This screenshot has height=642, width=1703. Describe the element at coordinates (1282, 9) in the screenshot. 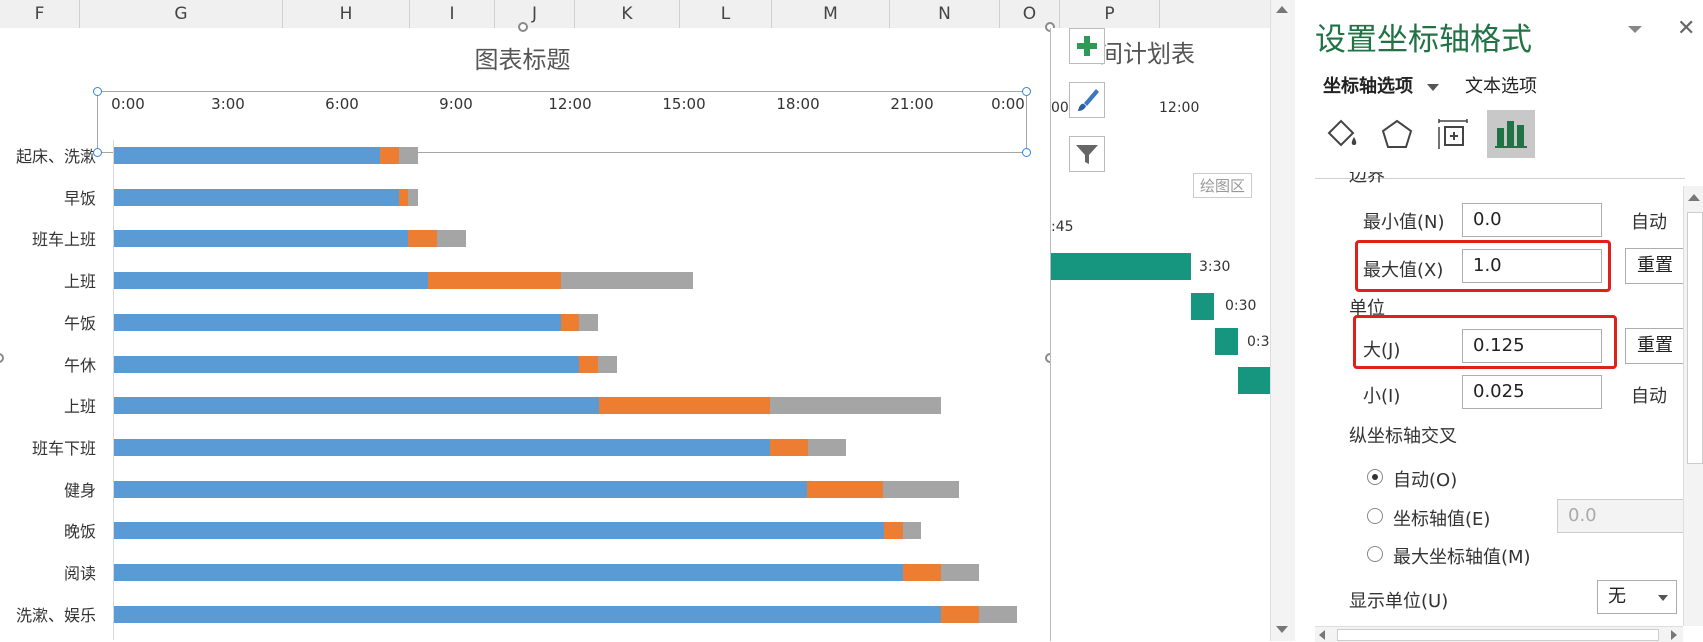

I see `scroll-up-arrow` at that location.